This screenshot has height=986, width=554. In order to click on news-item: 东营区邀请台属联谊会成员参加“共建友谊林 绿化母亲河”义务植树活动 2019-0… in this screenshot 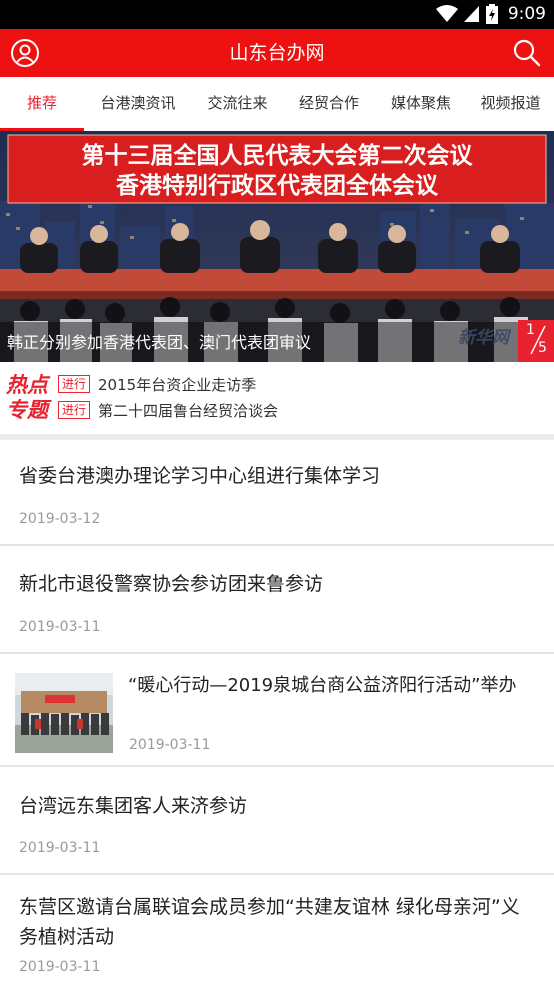, I will do `click(277, 930)`.